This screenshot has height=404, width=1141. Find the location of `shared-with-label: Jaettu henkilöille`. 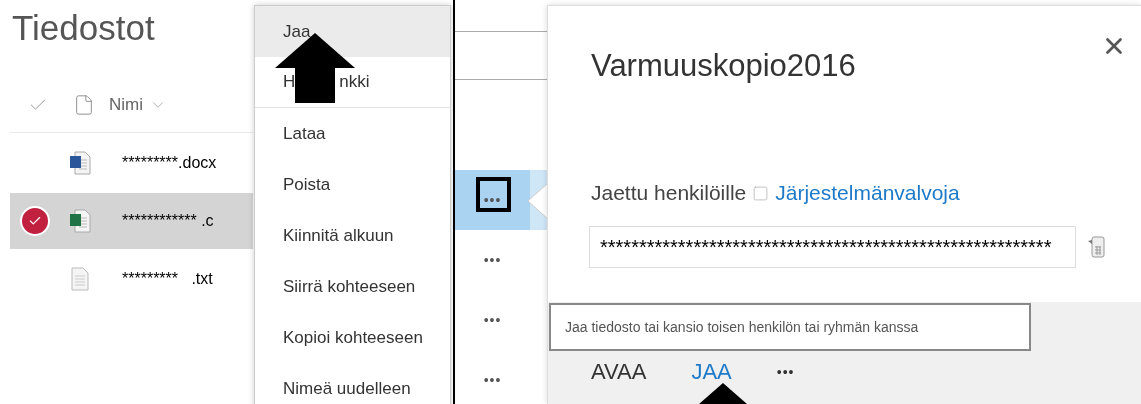

shared-with-label: Jaettu henkilöille is located at coordinates (669, 193).